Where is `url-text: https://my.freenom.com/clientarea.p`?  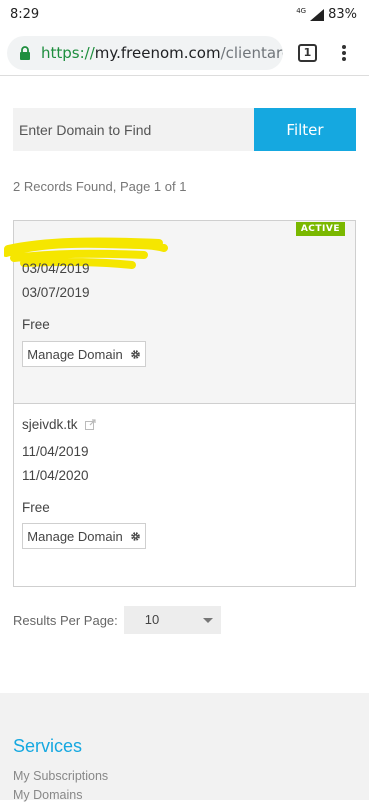
url-text: https://my.freenom.com/clientarea.p is located at coordinates (162, 53).